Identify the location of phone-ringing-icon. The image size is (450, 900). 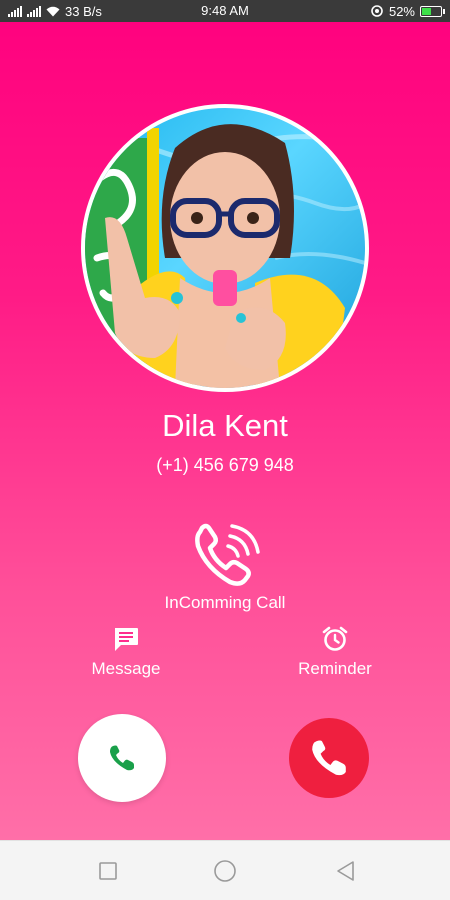
(227, 554).